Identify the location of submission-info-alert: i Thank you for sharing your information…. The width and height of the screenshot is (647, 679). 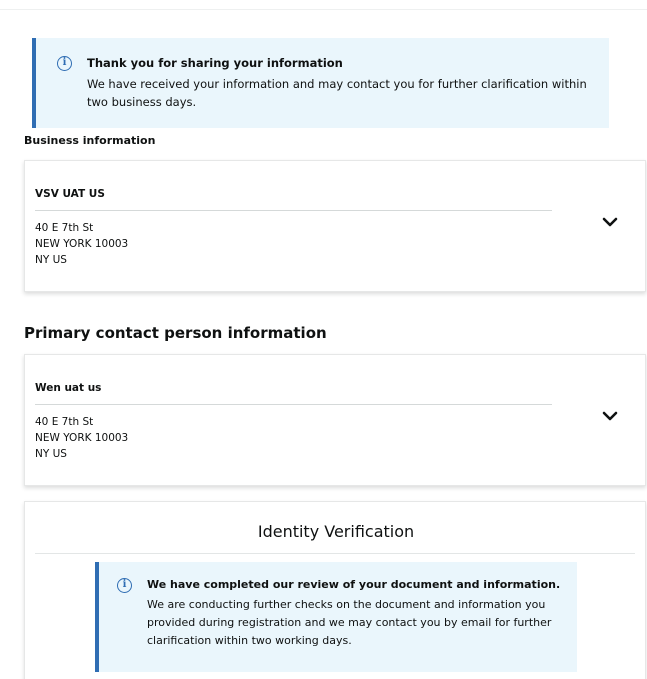
(320, 83).